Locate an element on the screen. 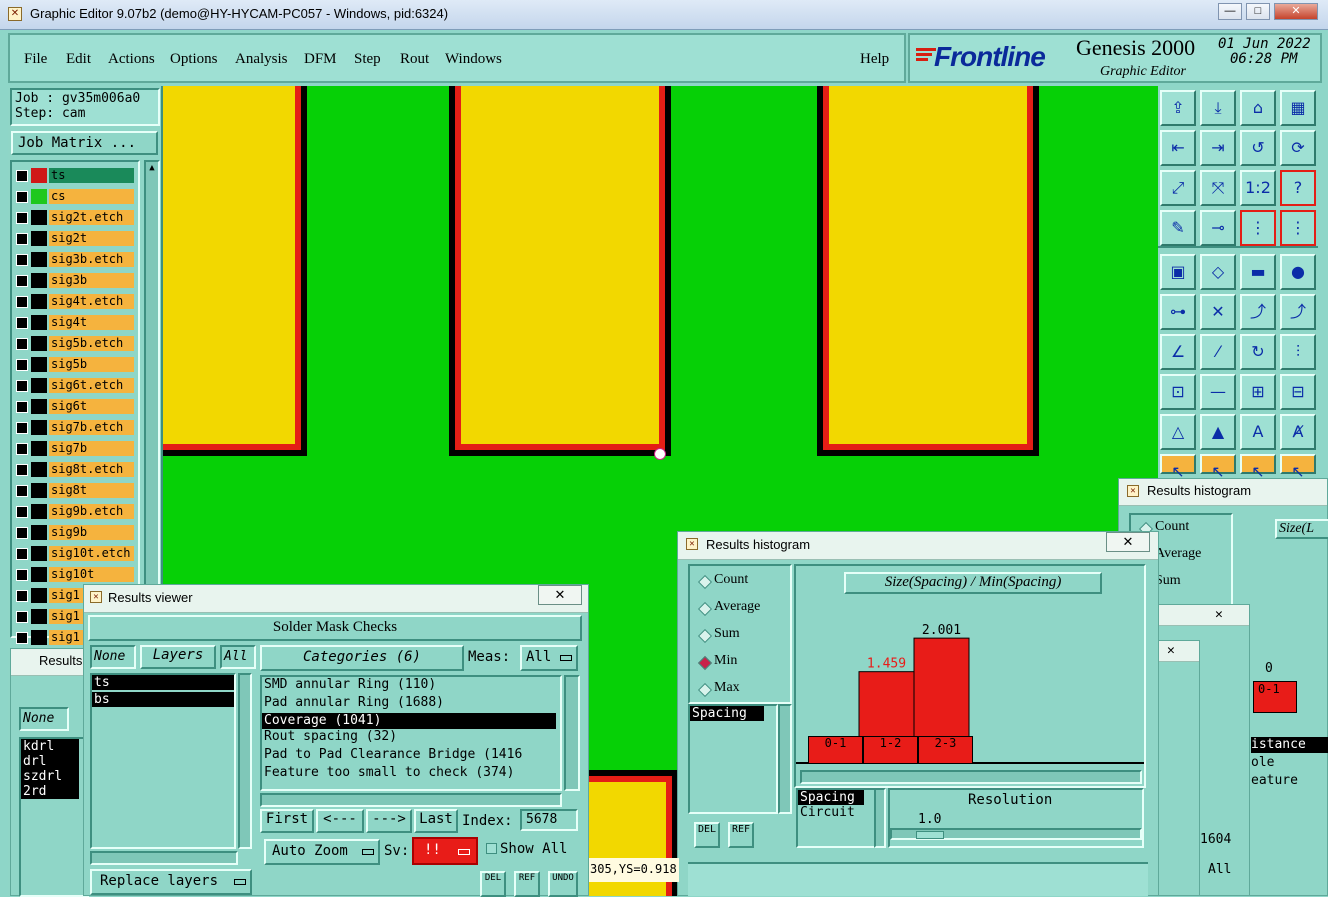  next-button: ---> is located at coordinates (389, 821).